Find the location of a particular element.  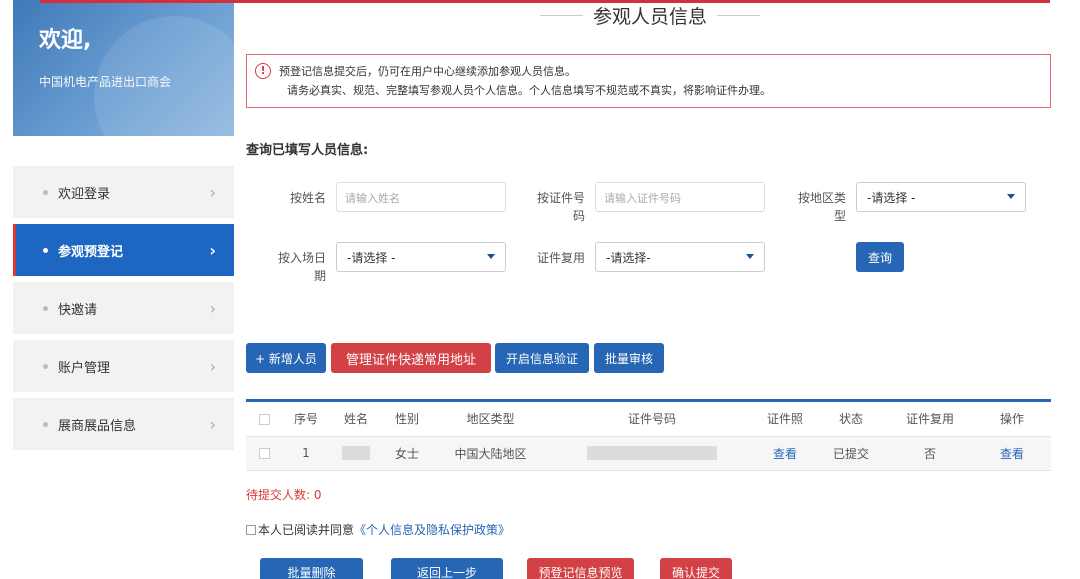

reuse-select: -请选择- is located at coordinates (680, 257).